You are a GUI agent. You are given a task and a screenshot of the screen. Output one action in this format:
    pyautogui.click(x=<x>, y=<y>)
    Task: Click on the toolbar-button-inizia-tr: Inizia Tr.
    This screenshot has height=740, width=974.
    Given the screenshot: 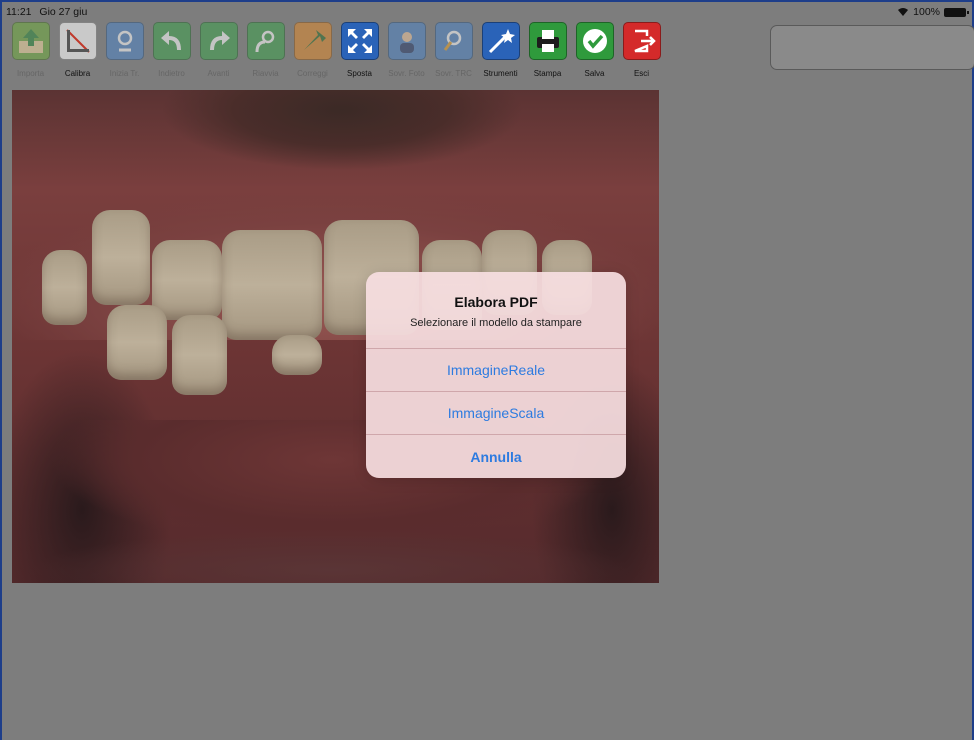 What is the action you would take?
    pyautogui.click(x=124, y=54)
    